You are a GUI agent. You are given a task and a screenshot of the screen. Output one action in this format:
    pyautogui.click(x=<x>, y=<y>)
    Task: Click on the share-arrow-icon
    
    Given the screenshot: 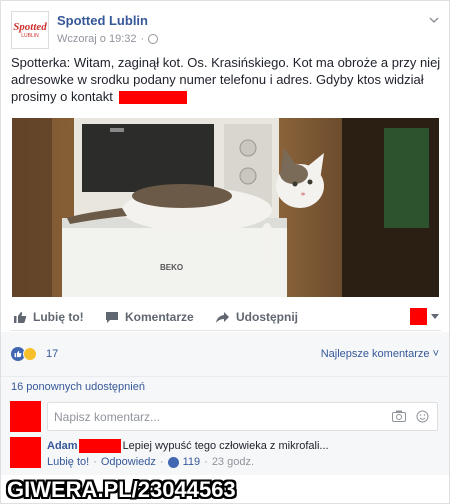 What is the action you would take?
    pyautogui.click(x=222, y=317)
    